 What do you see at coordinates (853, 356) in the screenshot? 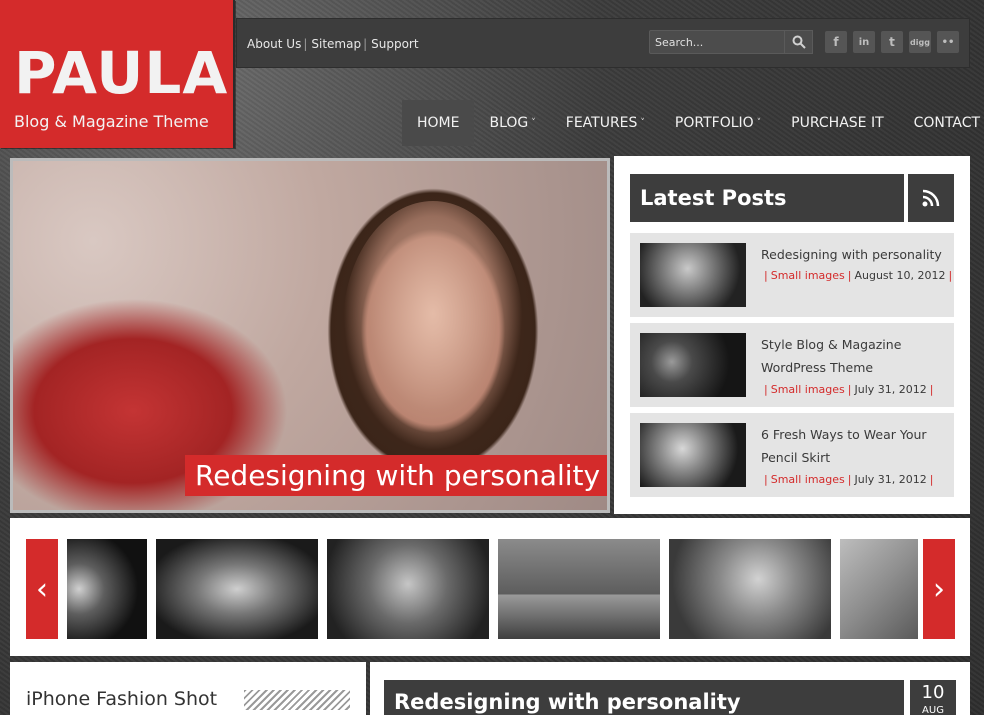
I see `post-title: Style Blog & Magazine WordPress Theme` at bounding box center [853, 356].